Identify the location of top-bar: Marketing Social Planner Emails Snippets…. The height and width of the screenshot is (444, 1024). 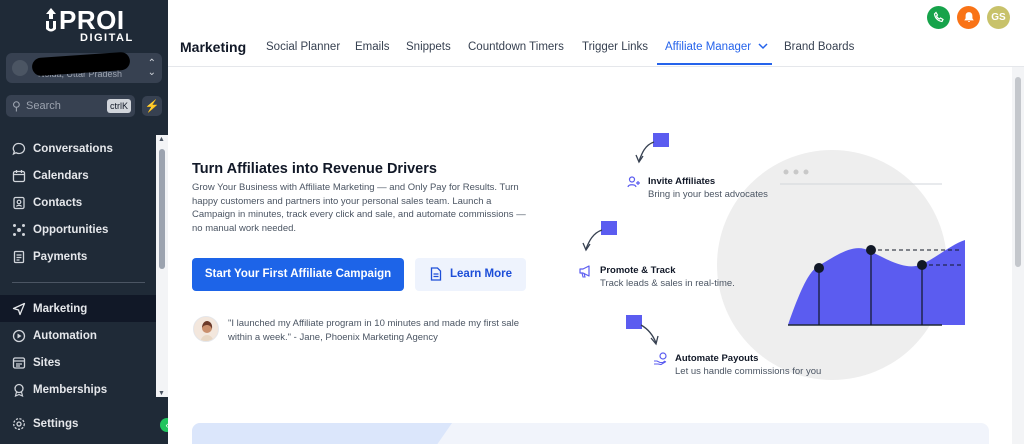
(596, 33).